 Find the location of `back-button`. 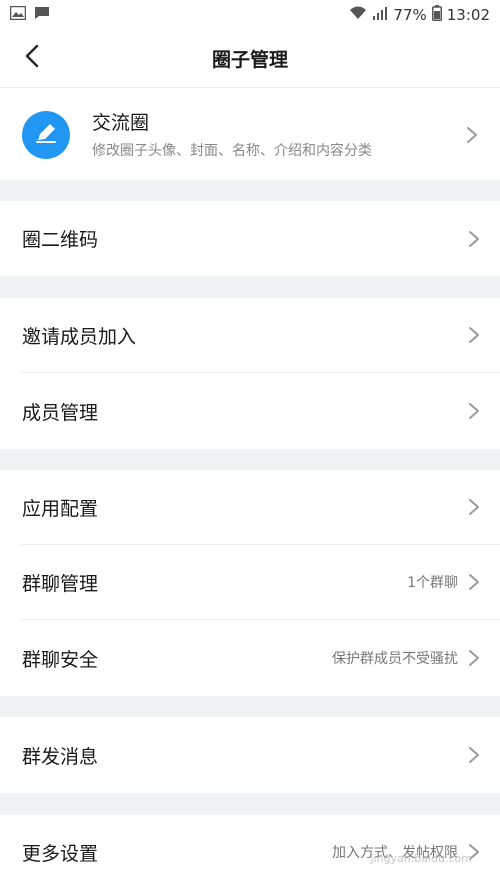

back-button is located at coordinates (32, 58).